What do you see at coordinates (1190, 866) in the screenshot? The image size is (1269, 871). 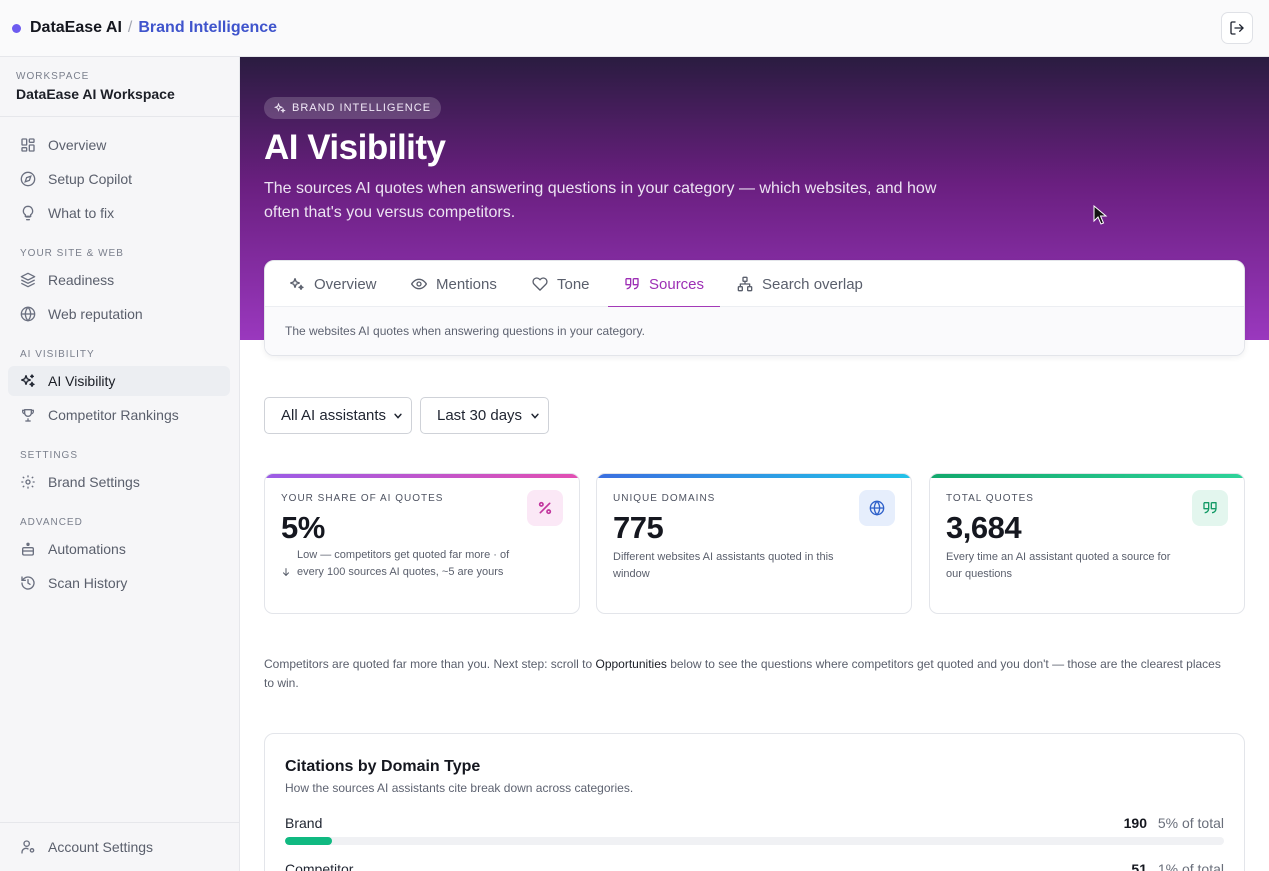 I see `citation-row-percent: 1% of total` at bounding box center [1190, 866].